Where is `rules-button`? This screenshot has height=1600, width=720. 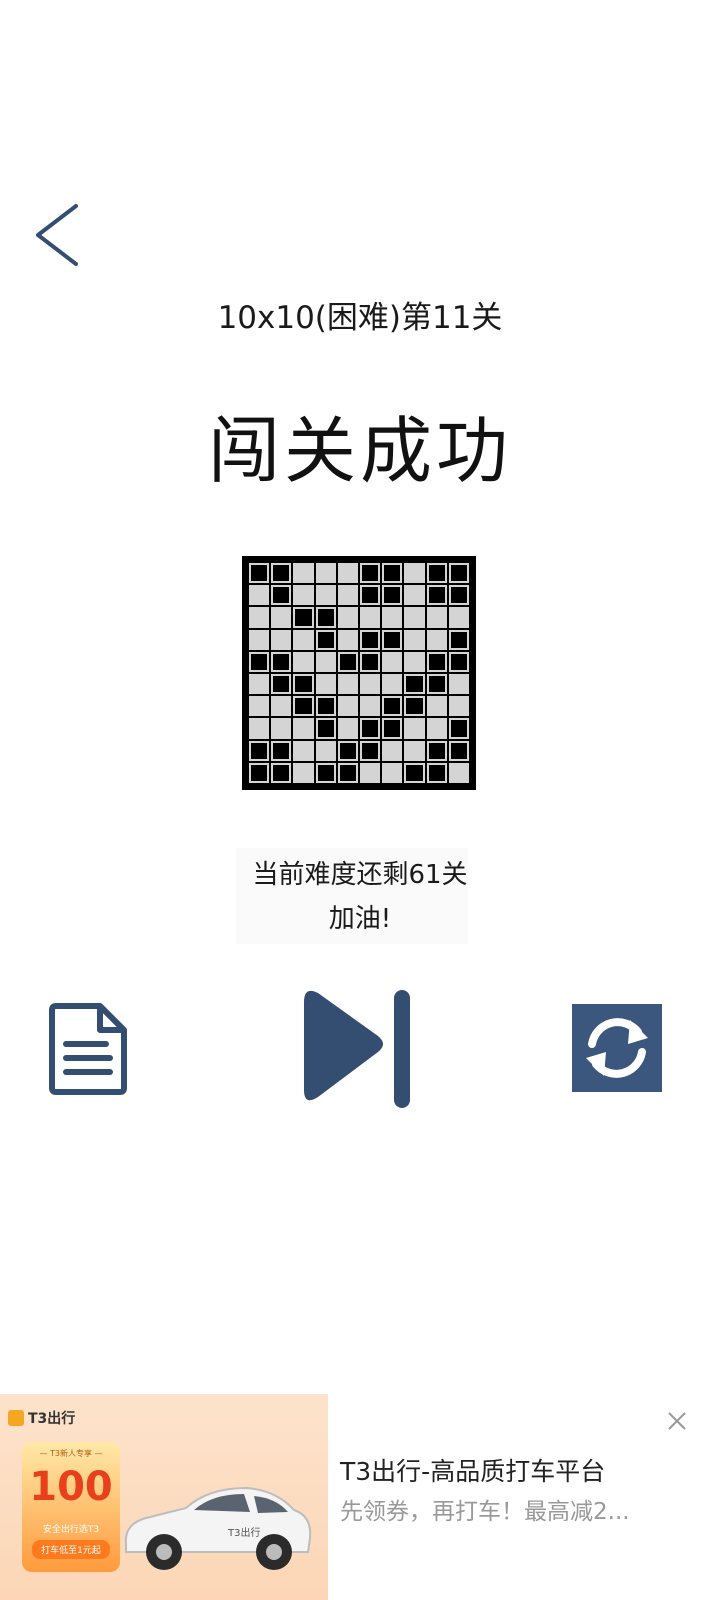
rules-button is located at coordinates (89, 1048).